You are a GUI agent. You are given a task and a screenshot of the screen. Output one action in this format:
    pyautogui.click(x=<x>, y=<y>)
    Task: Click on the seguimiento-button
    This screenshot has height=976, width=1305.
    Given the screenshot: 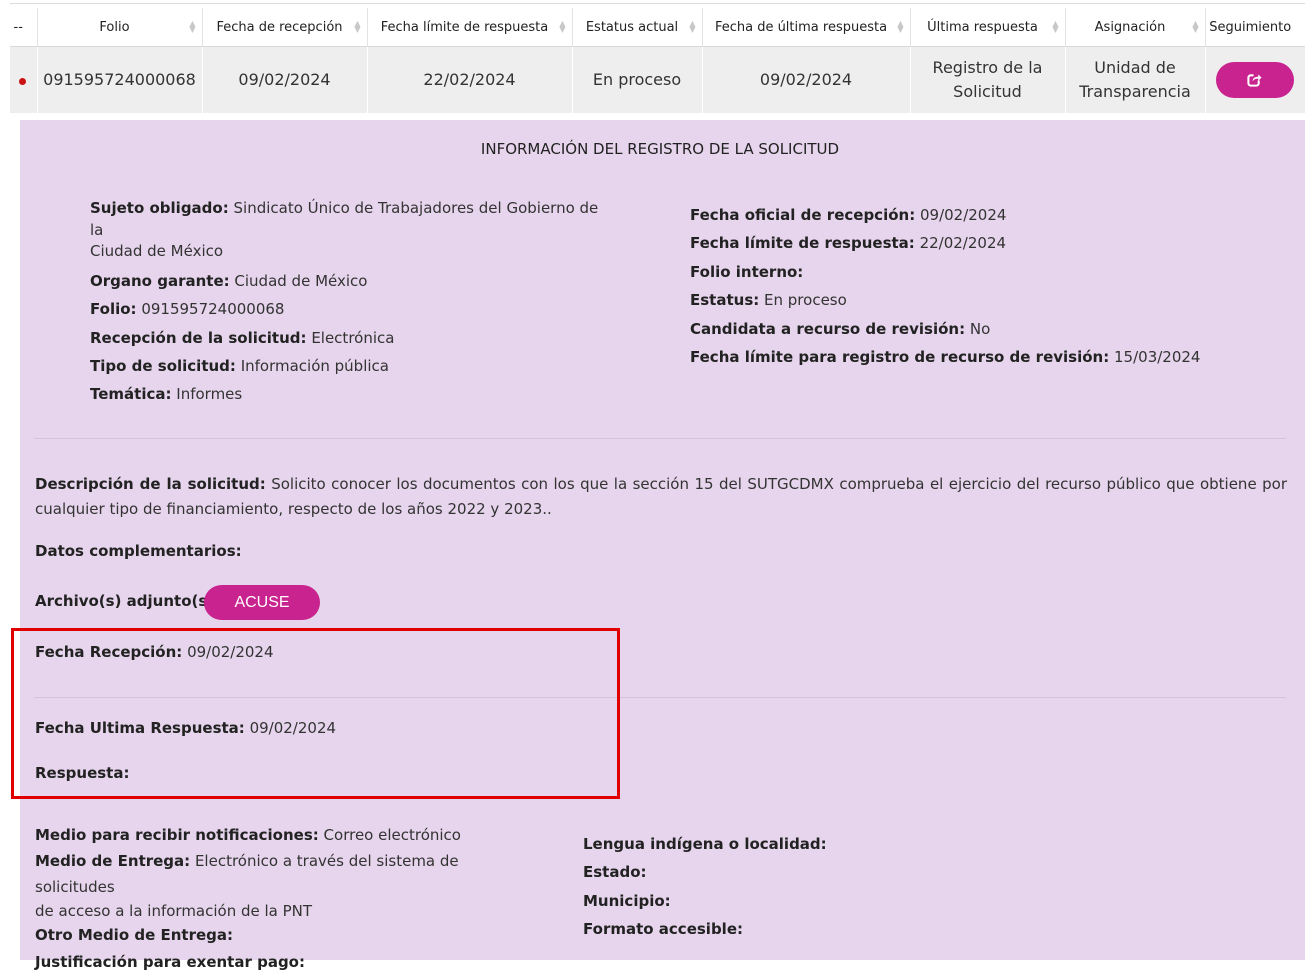 What is the action you would take?
    pyautogui.click(x=1254, y=80)
    